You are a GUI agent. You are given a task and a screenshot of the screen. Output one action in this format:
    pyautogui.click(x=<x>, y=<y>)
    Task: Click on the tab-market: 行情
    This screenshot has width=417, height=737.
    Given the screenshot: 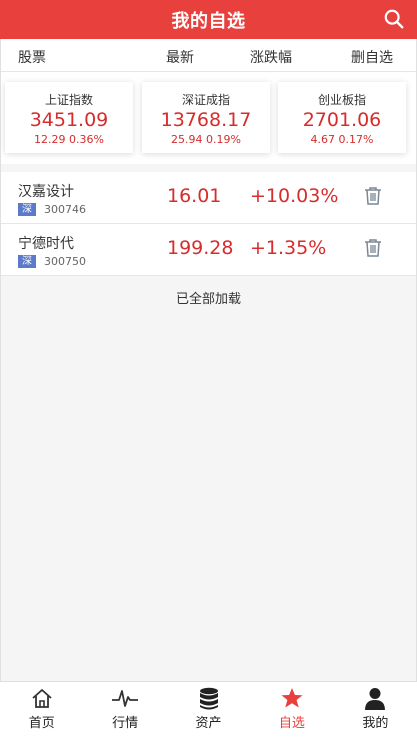 What is the action you would take?
    pyautogui.click(x=124, y=709)
    